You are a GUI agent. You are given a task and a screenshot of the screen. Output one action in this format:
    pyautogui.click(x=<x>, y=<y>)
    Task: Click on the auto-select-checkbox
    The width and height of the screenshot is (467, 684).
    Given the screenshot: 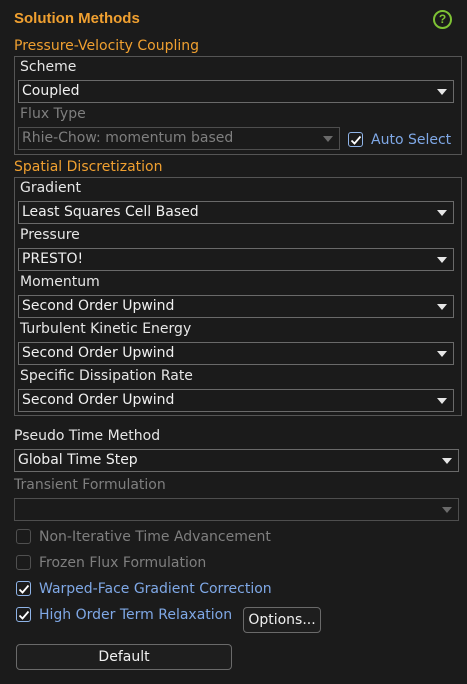 What is the action you would take?
    pyautogui.click(x=355, y=139)
    